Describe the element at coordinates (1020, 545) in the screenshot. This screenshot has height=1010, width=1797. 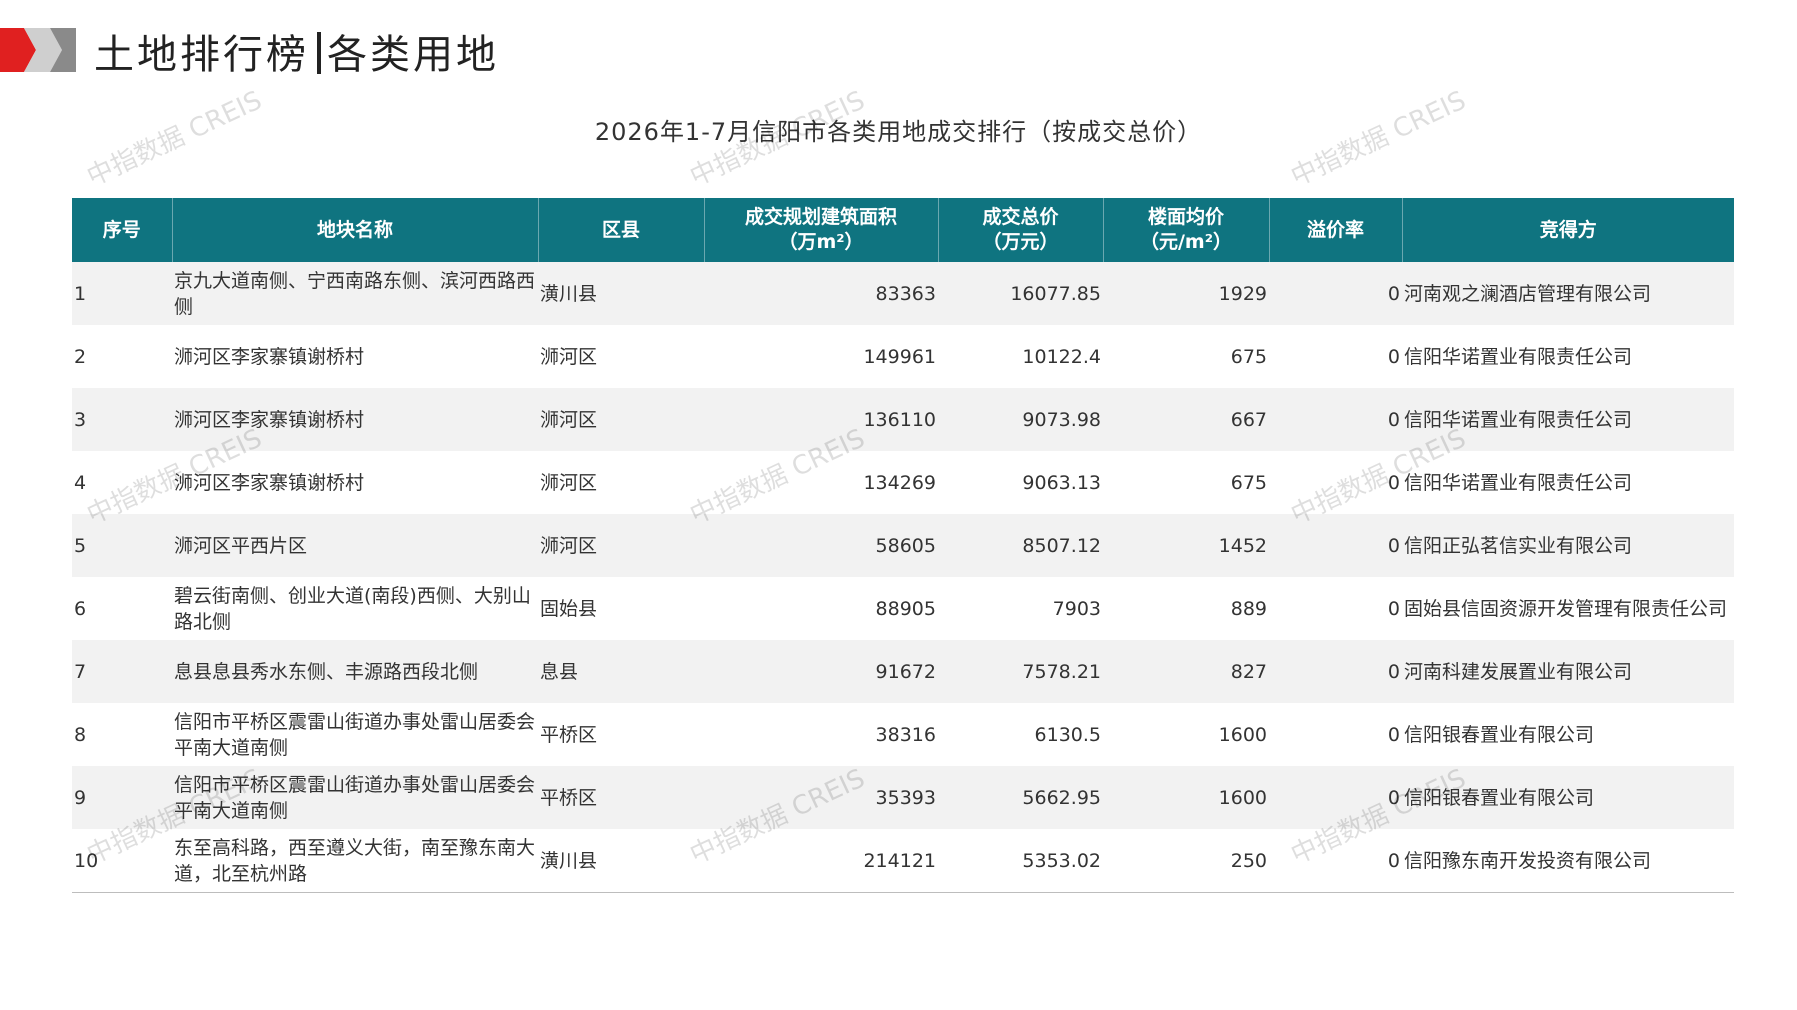
I see `cell-total-price: 8507.12` at that location.